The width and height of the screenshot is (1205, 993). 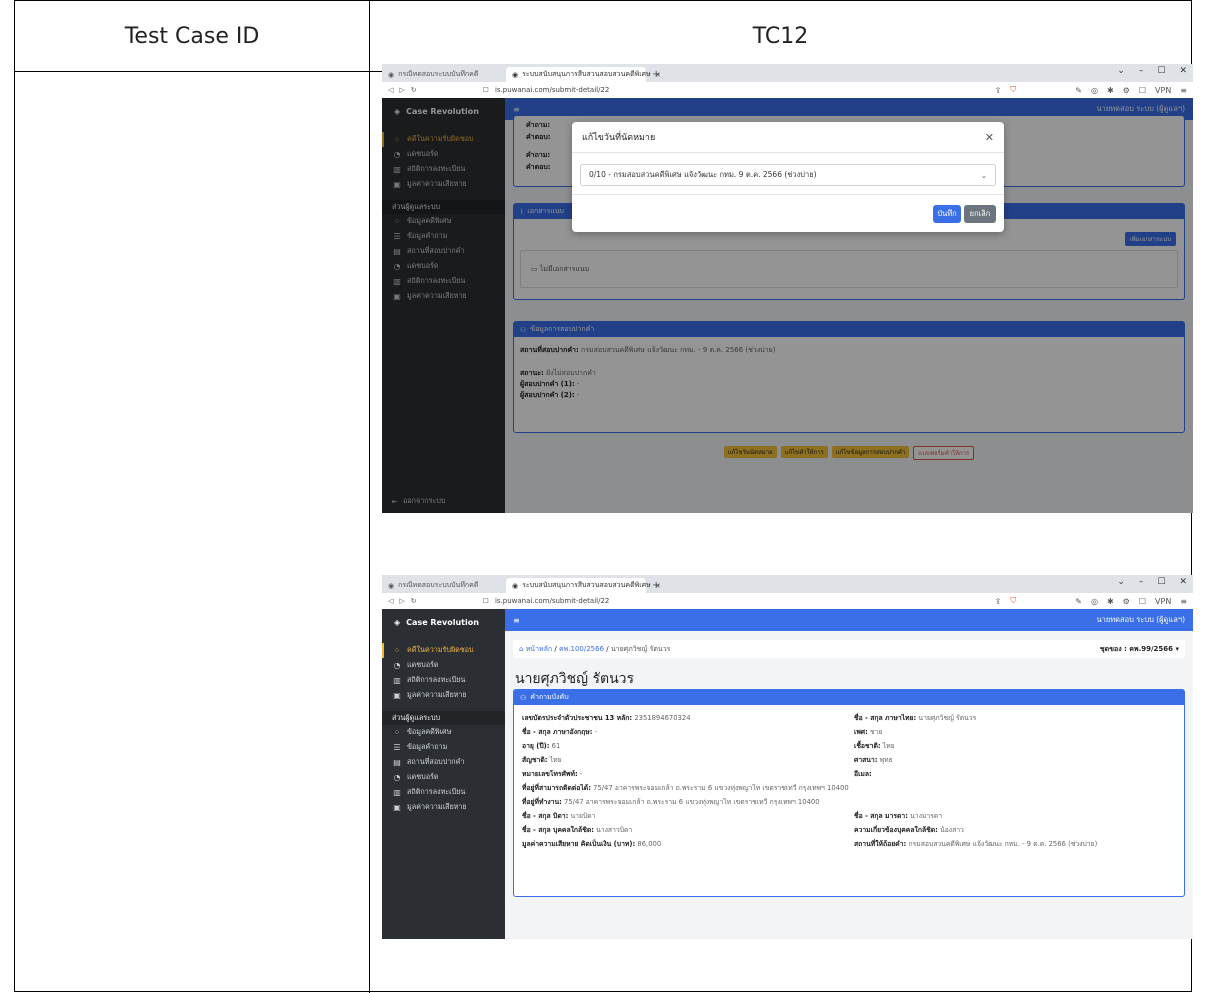 I want to click on save-button: บันทึก, so click(x=947, y=214).